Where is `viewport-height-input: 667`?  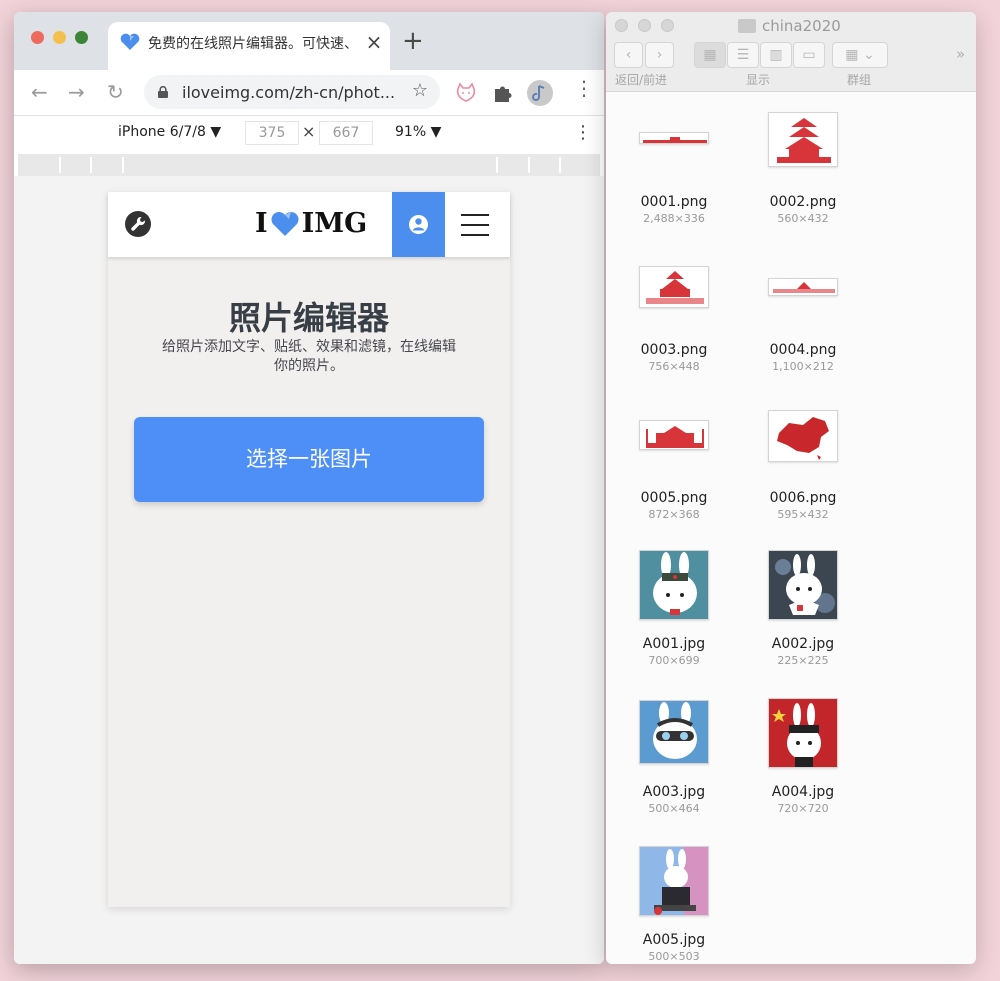
viewport-height-input: 667 is located at coordinates (346, 133).